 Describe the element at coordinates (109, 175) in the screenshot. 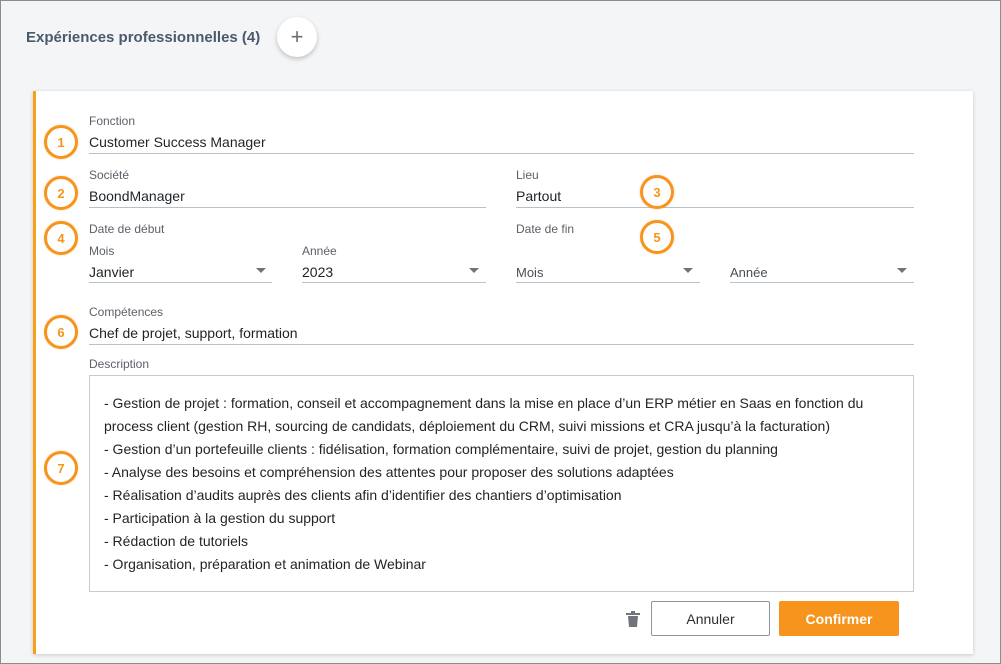

I see `company-label: Société` at that location.